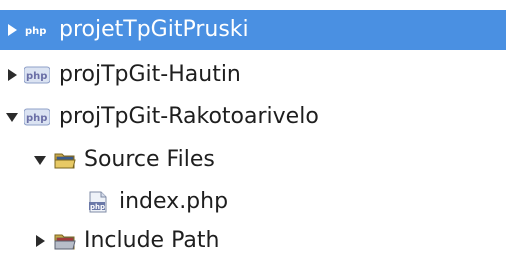 The height and width of the screenshot is (261, 523). Describe the element at coordinates (240, 241) in the screenshot. I see `tree-item-include-path: Include Path` at that location.